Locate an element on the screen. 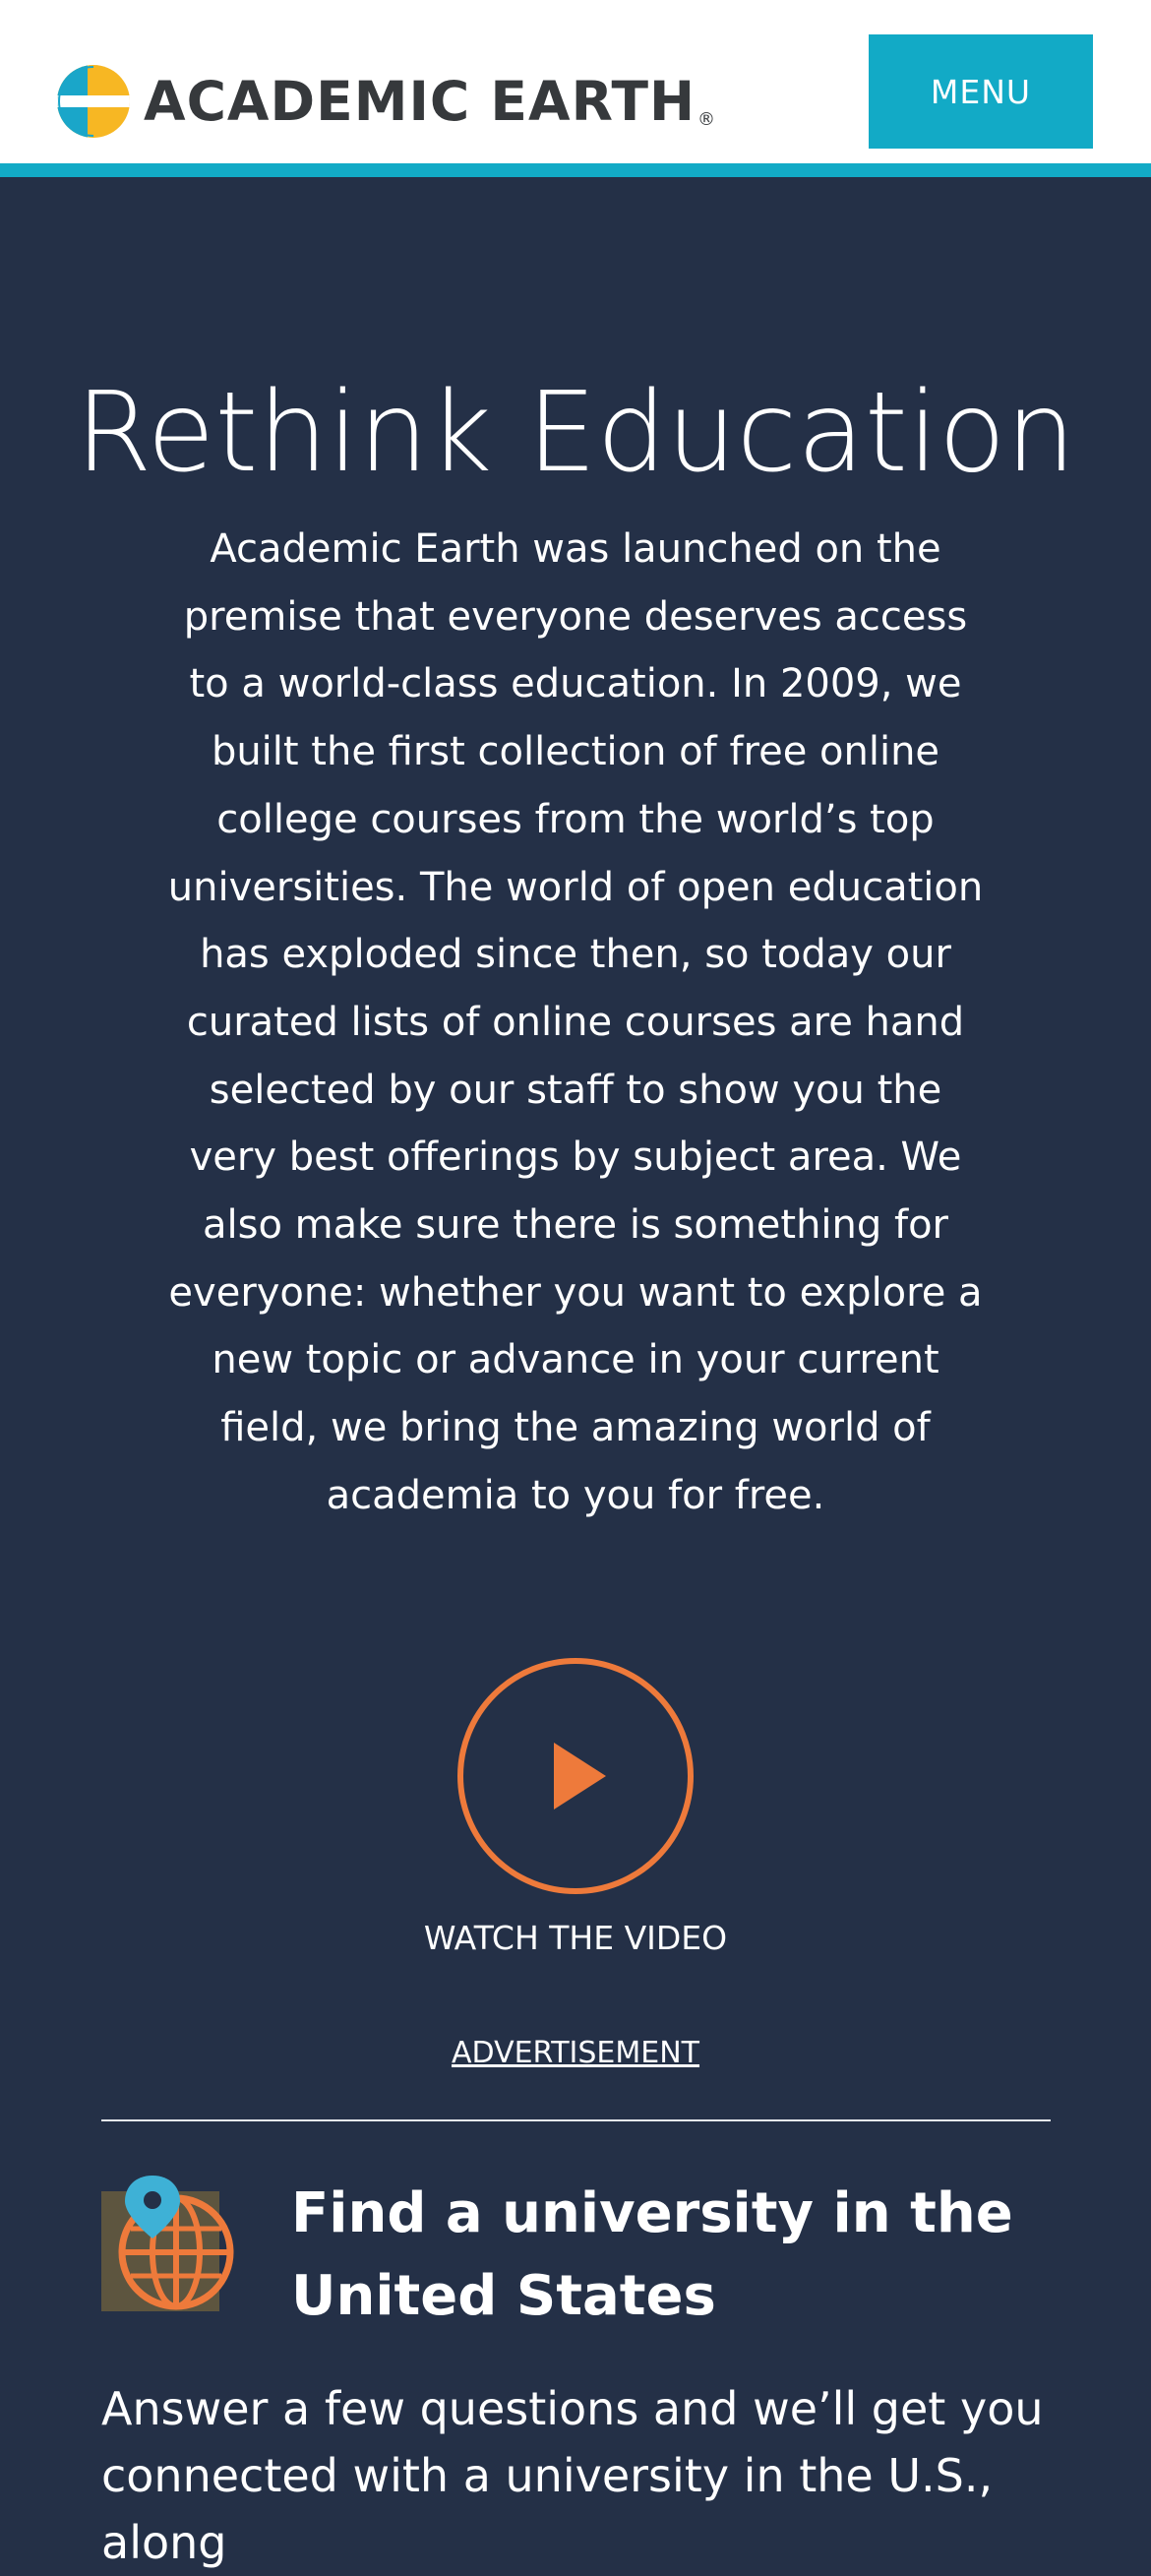 The height and width of the screenshot is (2576, 1151). menu-button: MENU is located at coordinates (981, 91).